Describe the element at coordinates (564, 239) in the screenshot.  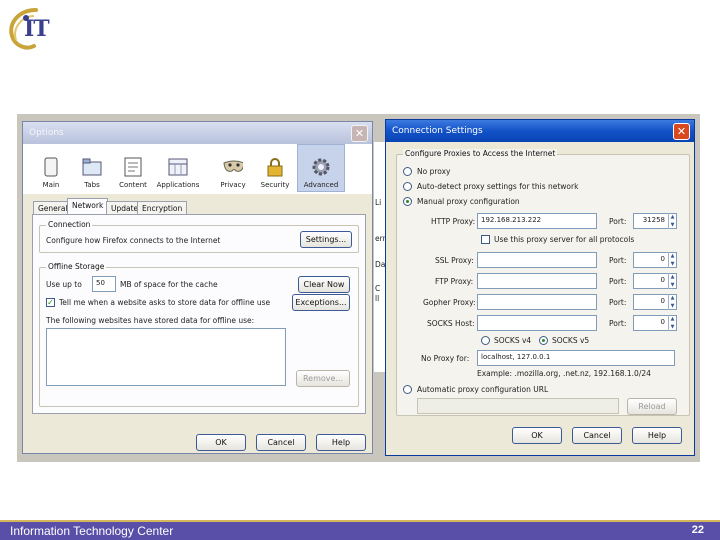
I see `use-same-proxy-label: Use this proxy server for all protocols` at that location.